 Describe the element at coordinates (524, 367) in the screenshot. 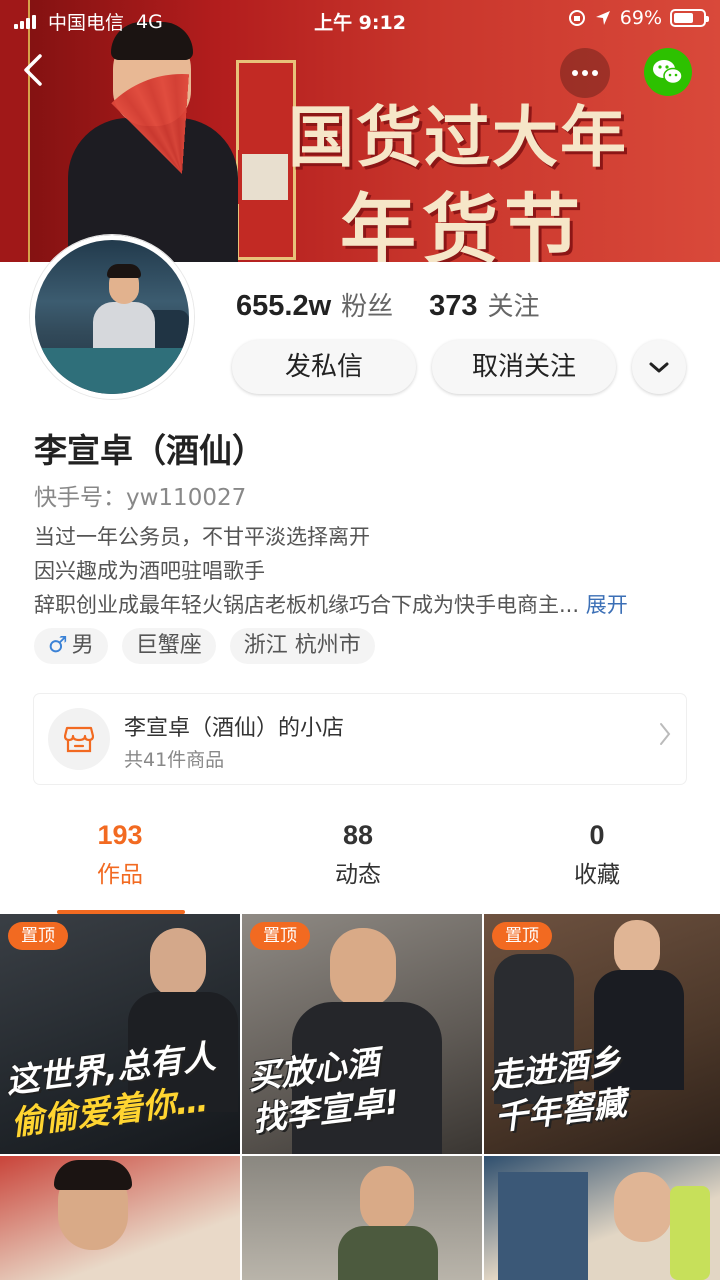

I see `unfollow-button: 取消关注` at that location.